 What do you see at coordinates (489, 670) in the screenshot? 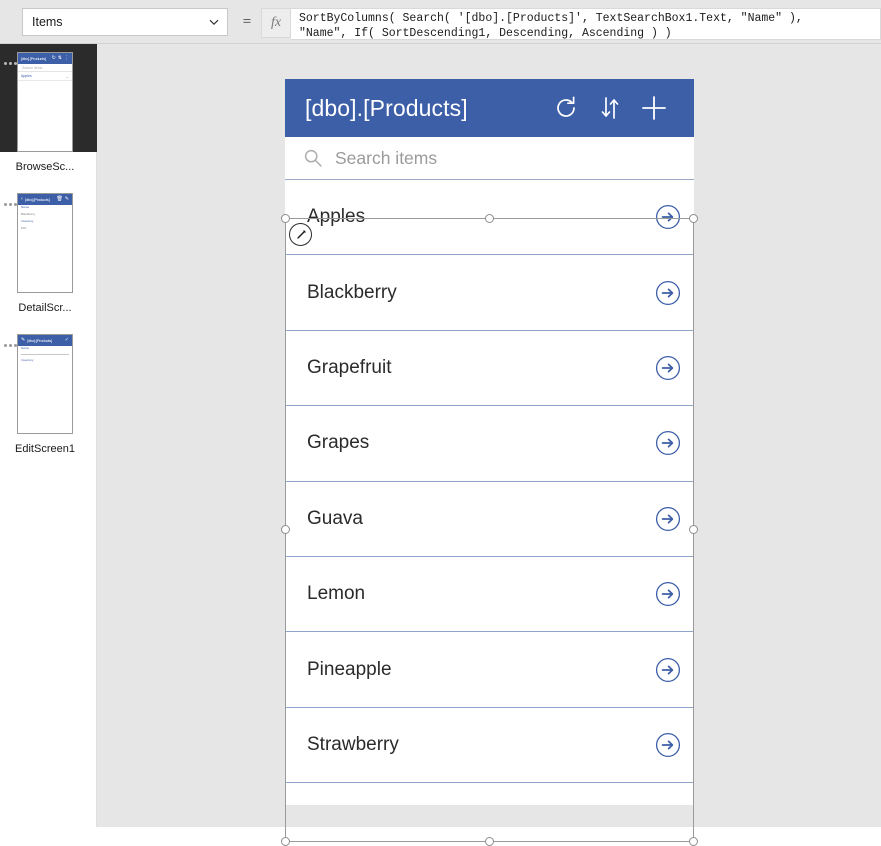
I see `gallery-item: Pineapple` at bounding box center [489, 670].